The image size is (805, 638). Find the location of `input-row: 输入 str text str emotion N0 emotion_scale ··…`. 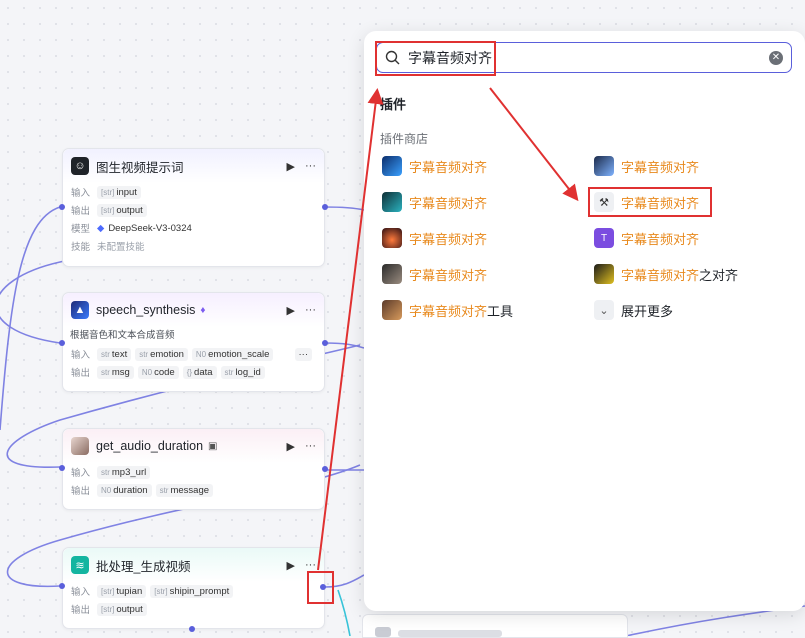

input-row: 输入 str text str emotion N0 emotion_scale ··… is located at coordinates (193, 354).